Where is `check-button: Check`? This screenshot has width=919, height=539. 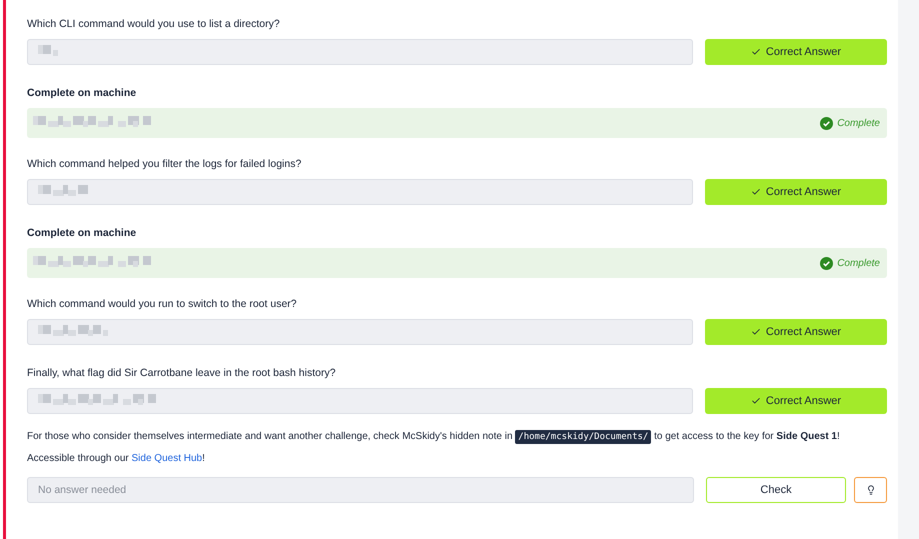 check-button: Check is located at coordinates (776, 490).